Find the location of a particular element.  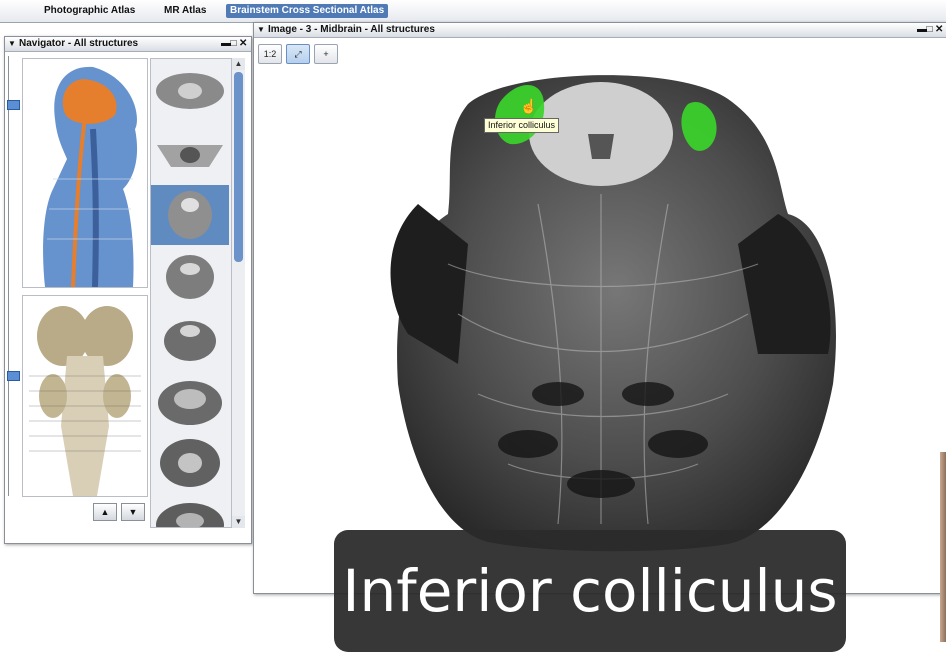

crosshair-button: + is located at coordinates (326, 54).